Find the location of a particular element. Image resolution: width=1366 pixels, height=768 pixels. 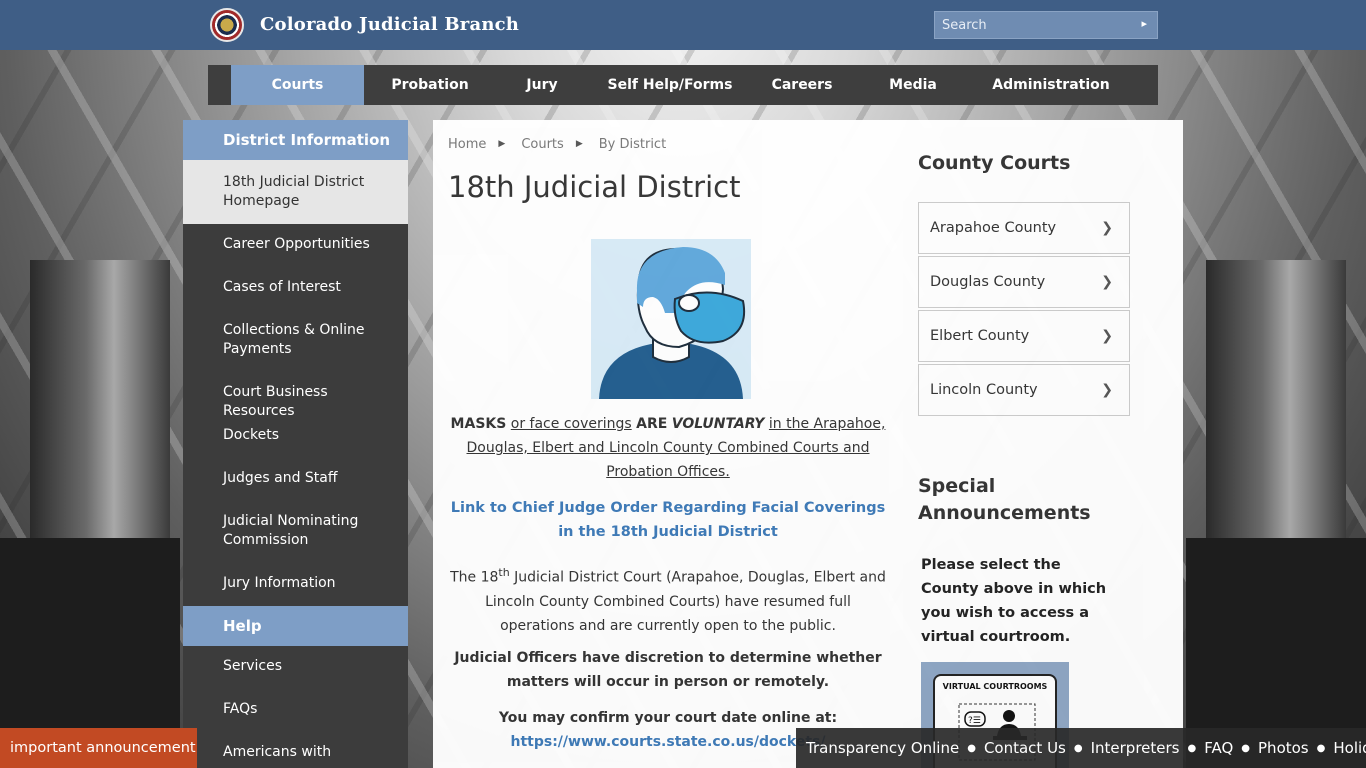

mask-notice-voluntary: VOLUNTARY is located at coordinates (718, 424).